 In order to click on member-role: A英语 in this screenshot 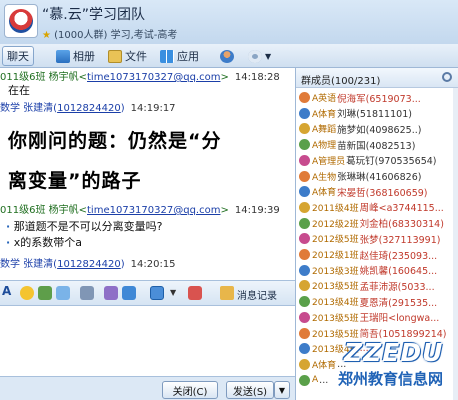, I will do `click(324, 99)`.